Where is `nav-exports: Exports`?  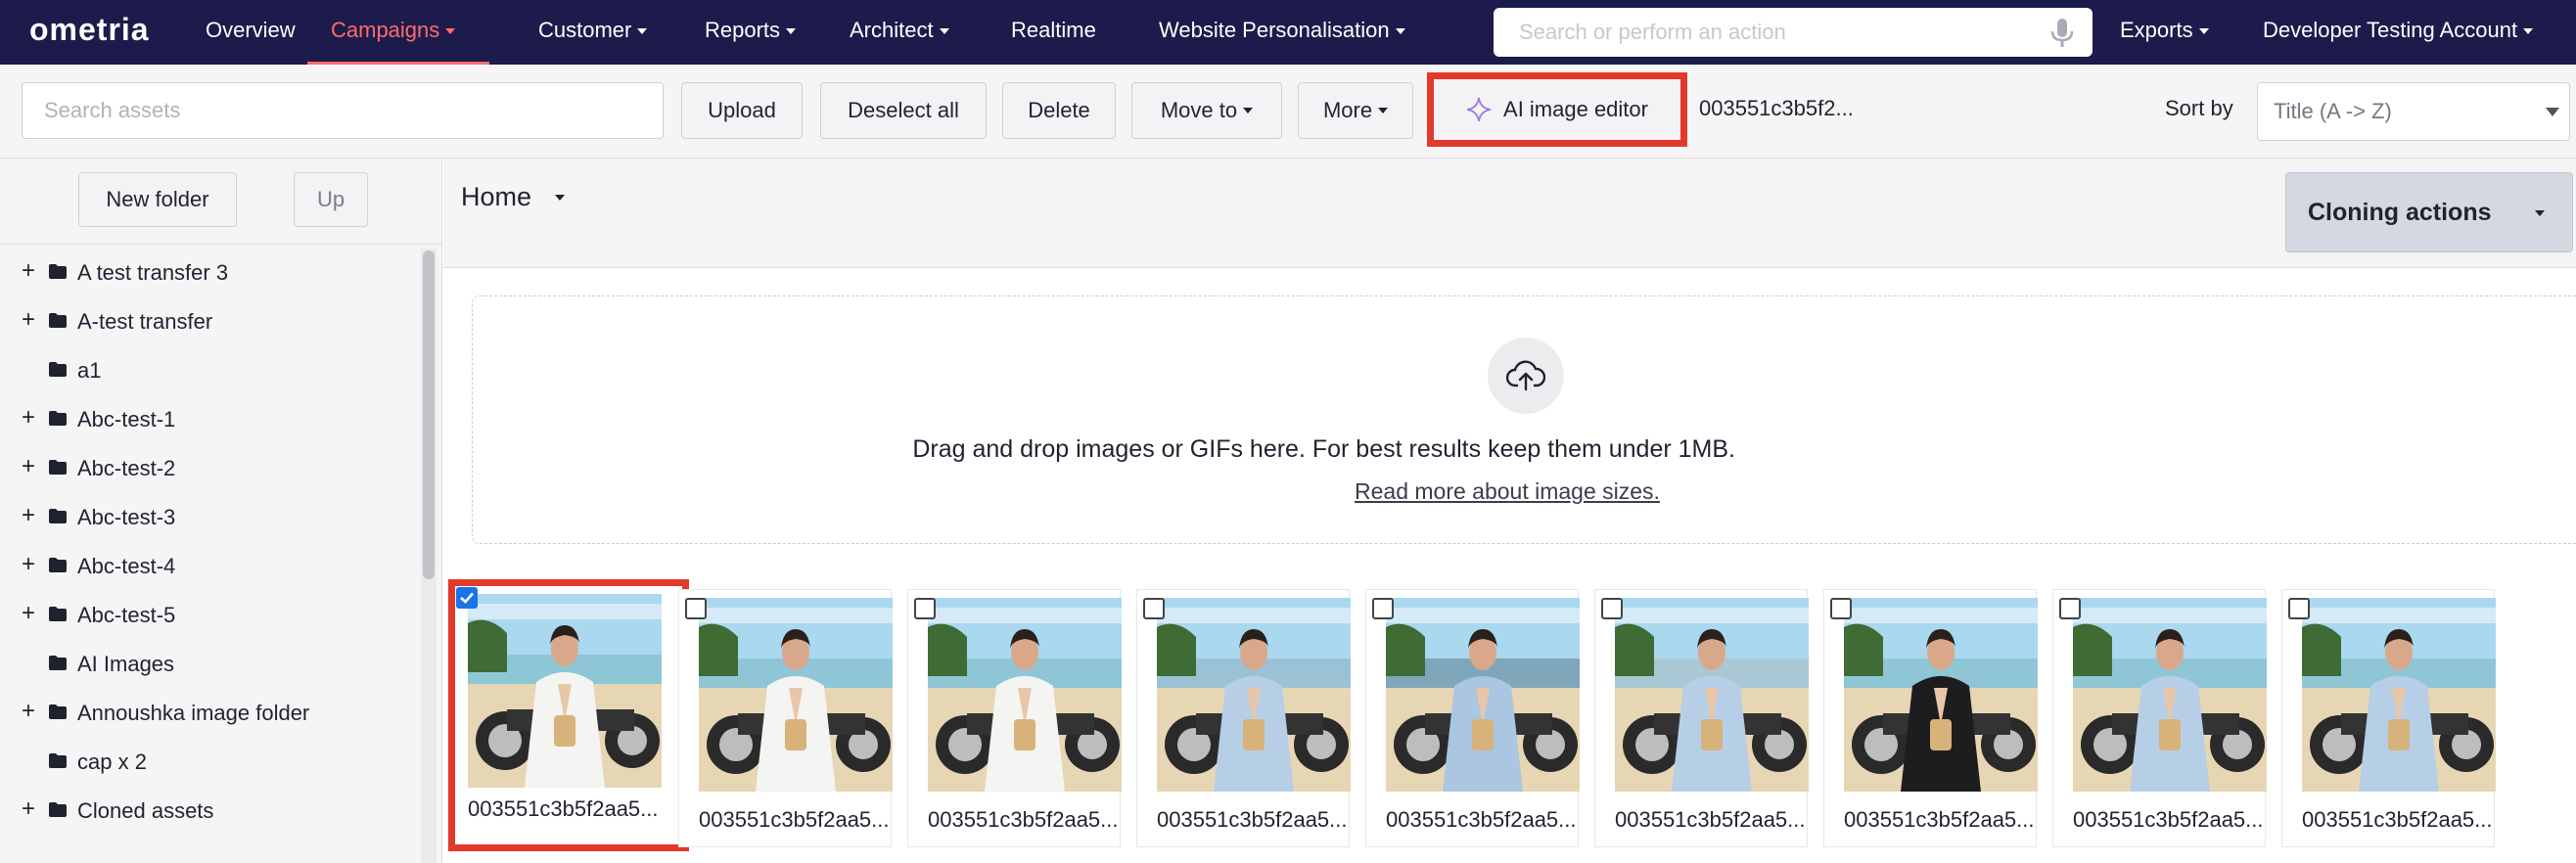 nav-exports: Exports is located at coordinates (2164, 32).